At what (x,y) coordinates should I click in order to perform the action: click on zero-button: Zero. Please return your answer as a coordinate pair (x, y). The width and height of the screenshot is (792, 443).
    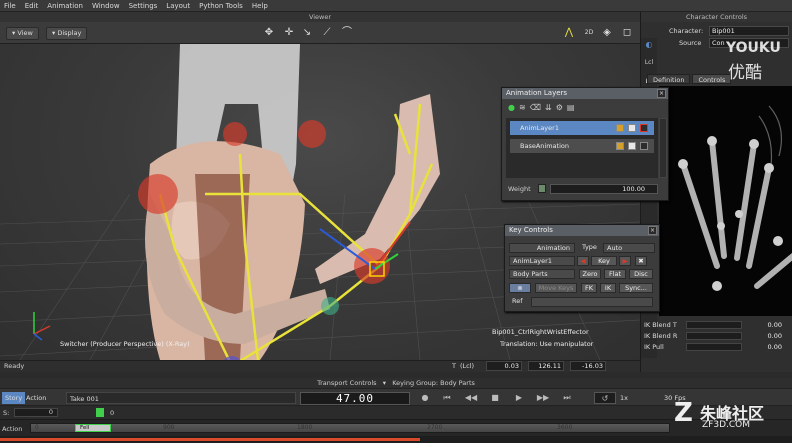
    Looking at the image, I should click on (590, 274).